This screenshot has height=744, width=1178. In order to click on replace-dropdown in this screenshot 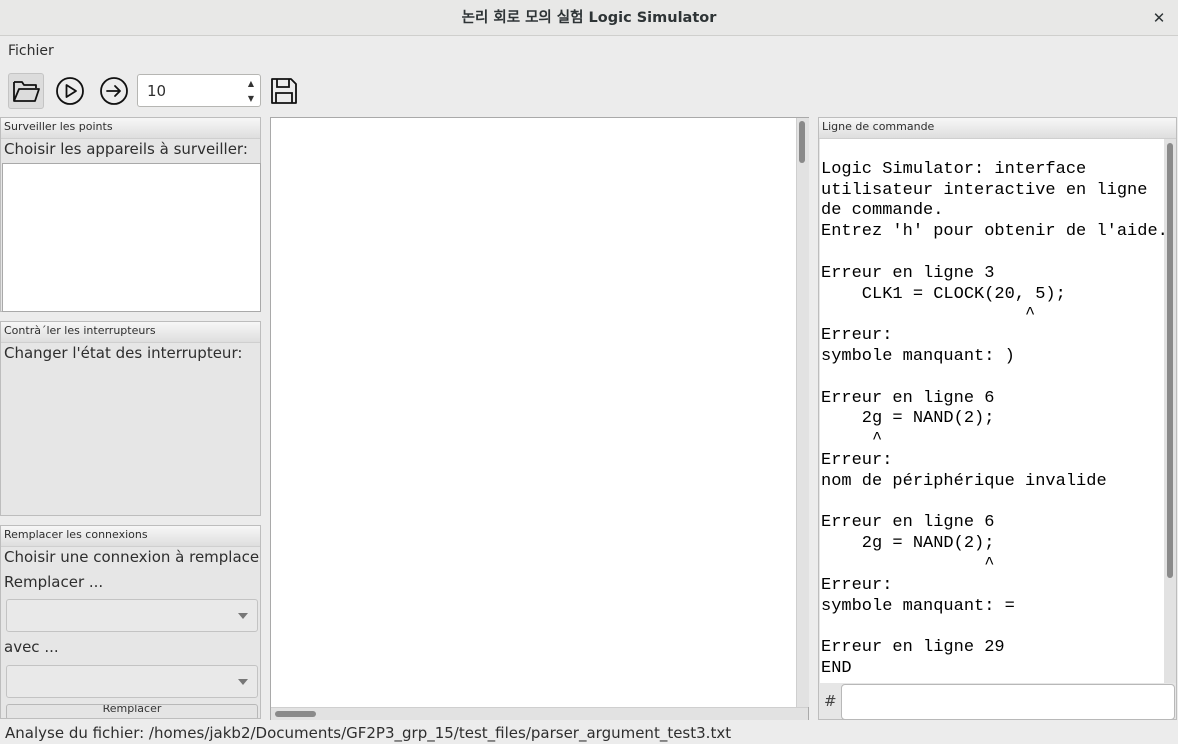, I will do `click(132, 615)`.